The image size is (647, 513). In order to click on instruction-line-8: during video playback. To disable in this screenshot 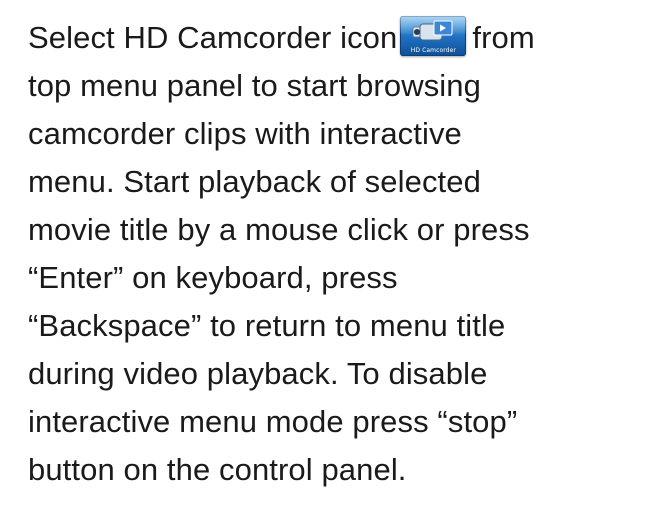, I will do `click(258, 373)`.